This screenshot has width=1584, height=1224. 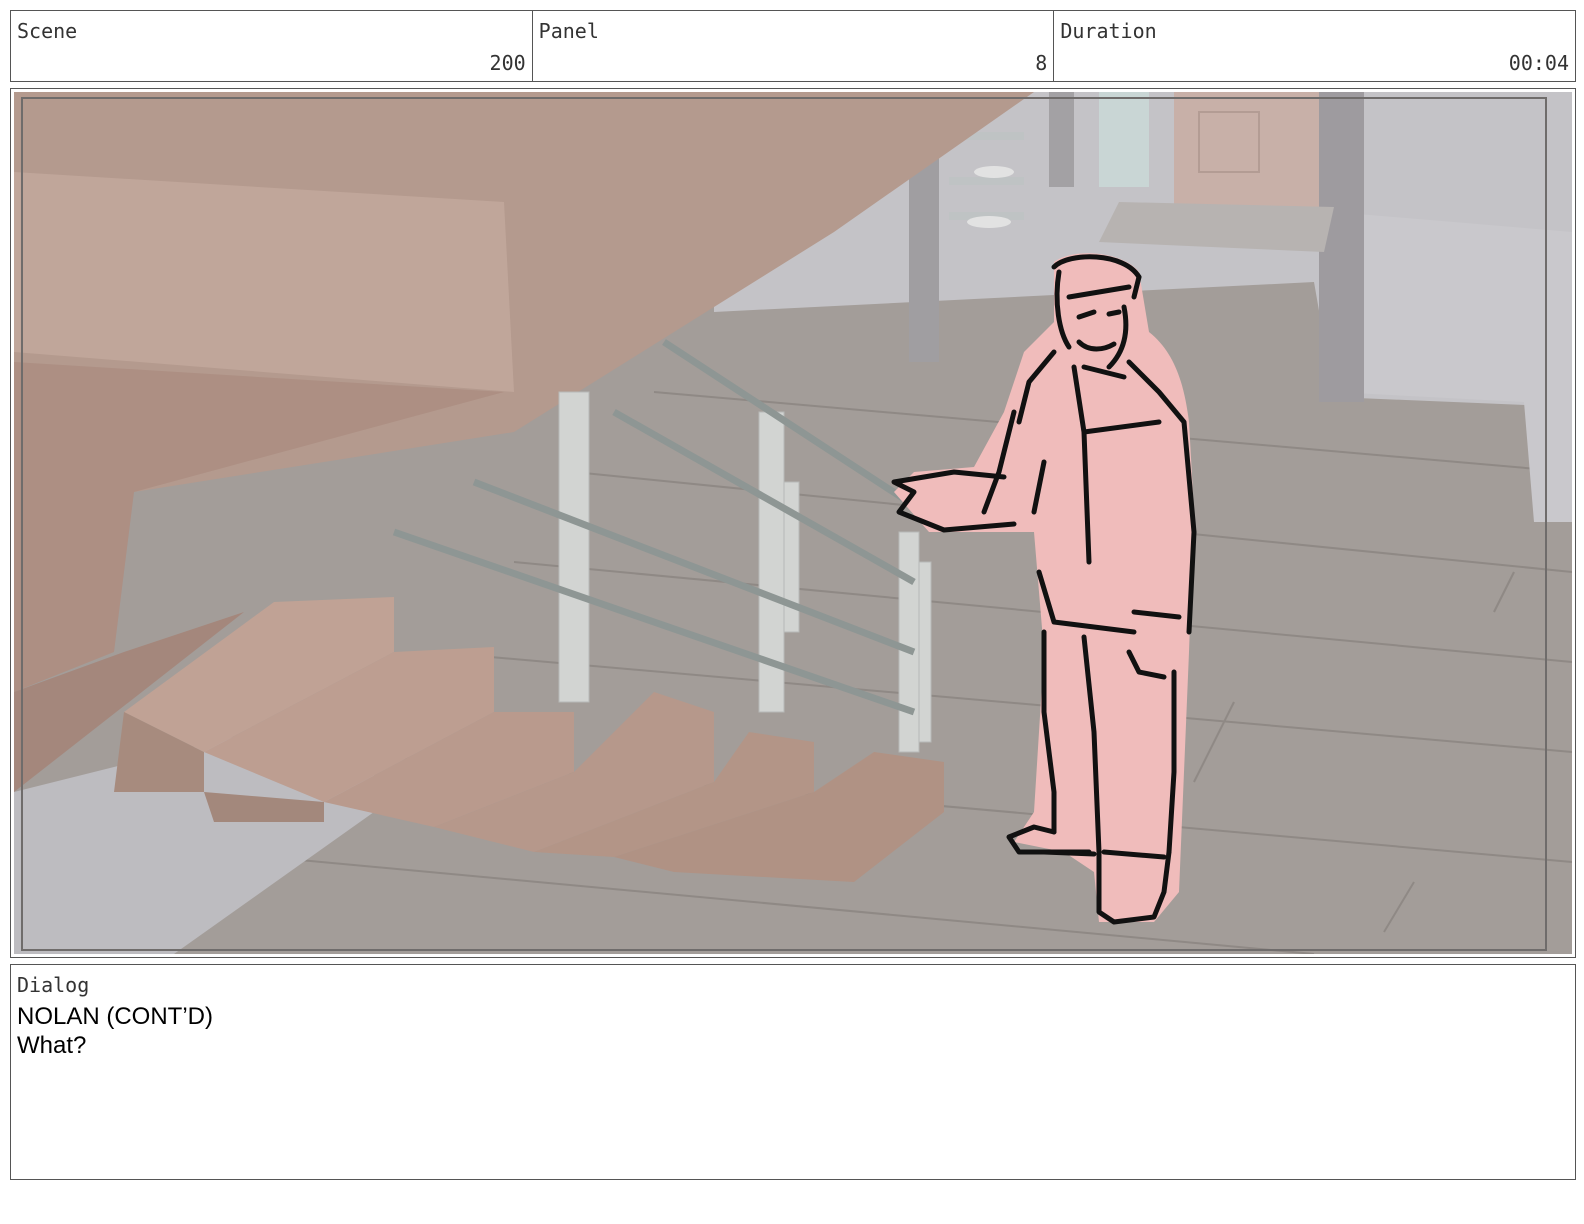 What do you see at coordinates (1539, 63) in the screenshot?
I see `duration-value: 00:04` at bounding box center [1539, 63].